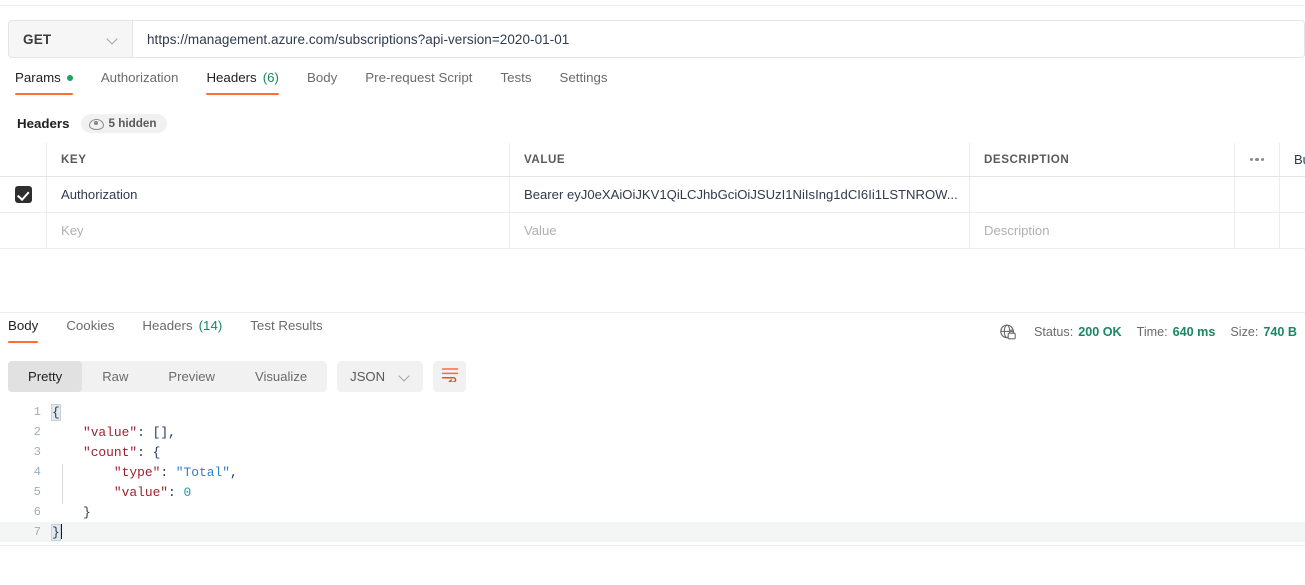  I want to click on response-time-group: Time: 640 ms, so click(1176, 332).